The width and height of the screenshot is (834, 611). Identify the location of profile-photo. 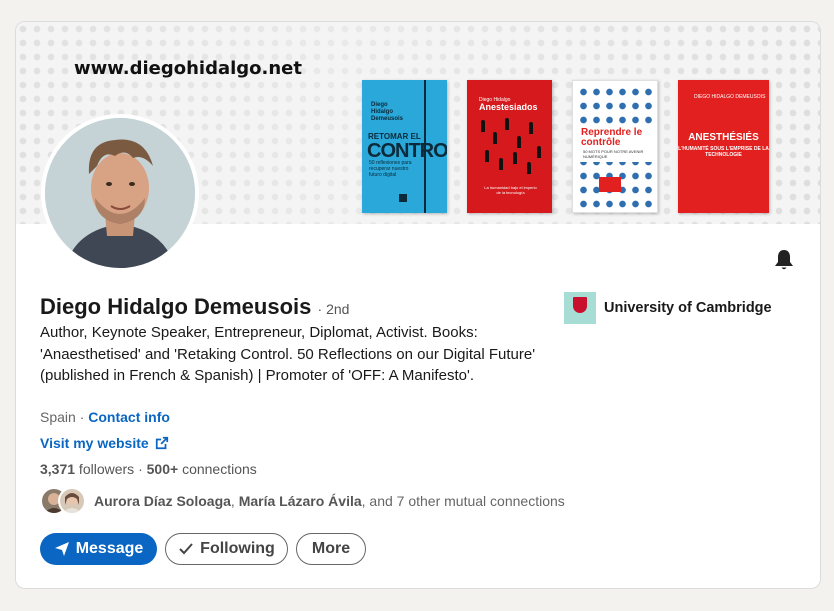
(120, 193).